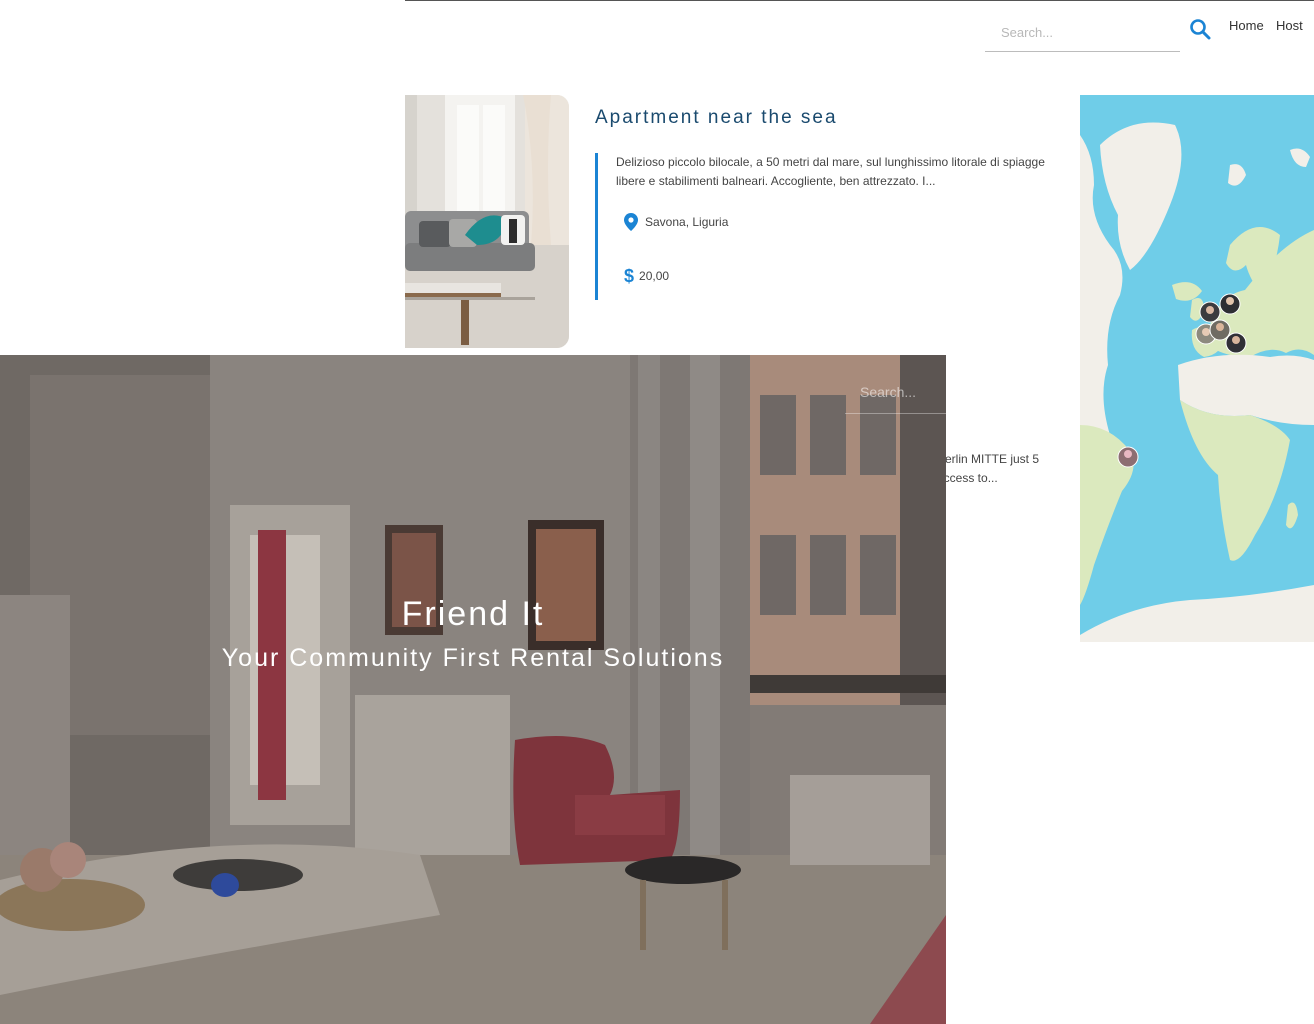 This screenshot has width=1314, height=1024. What do you see at coordinates (1289, 25) in the screenshot?
I see `nav-host: Host` at bounding box center [1289, 25].